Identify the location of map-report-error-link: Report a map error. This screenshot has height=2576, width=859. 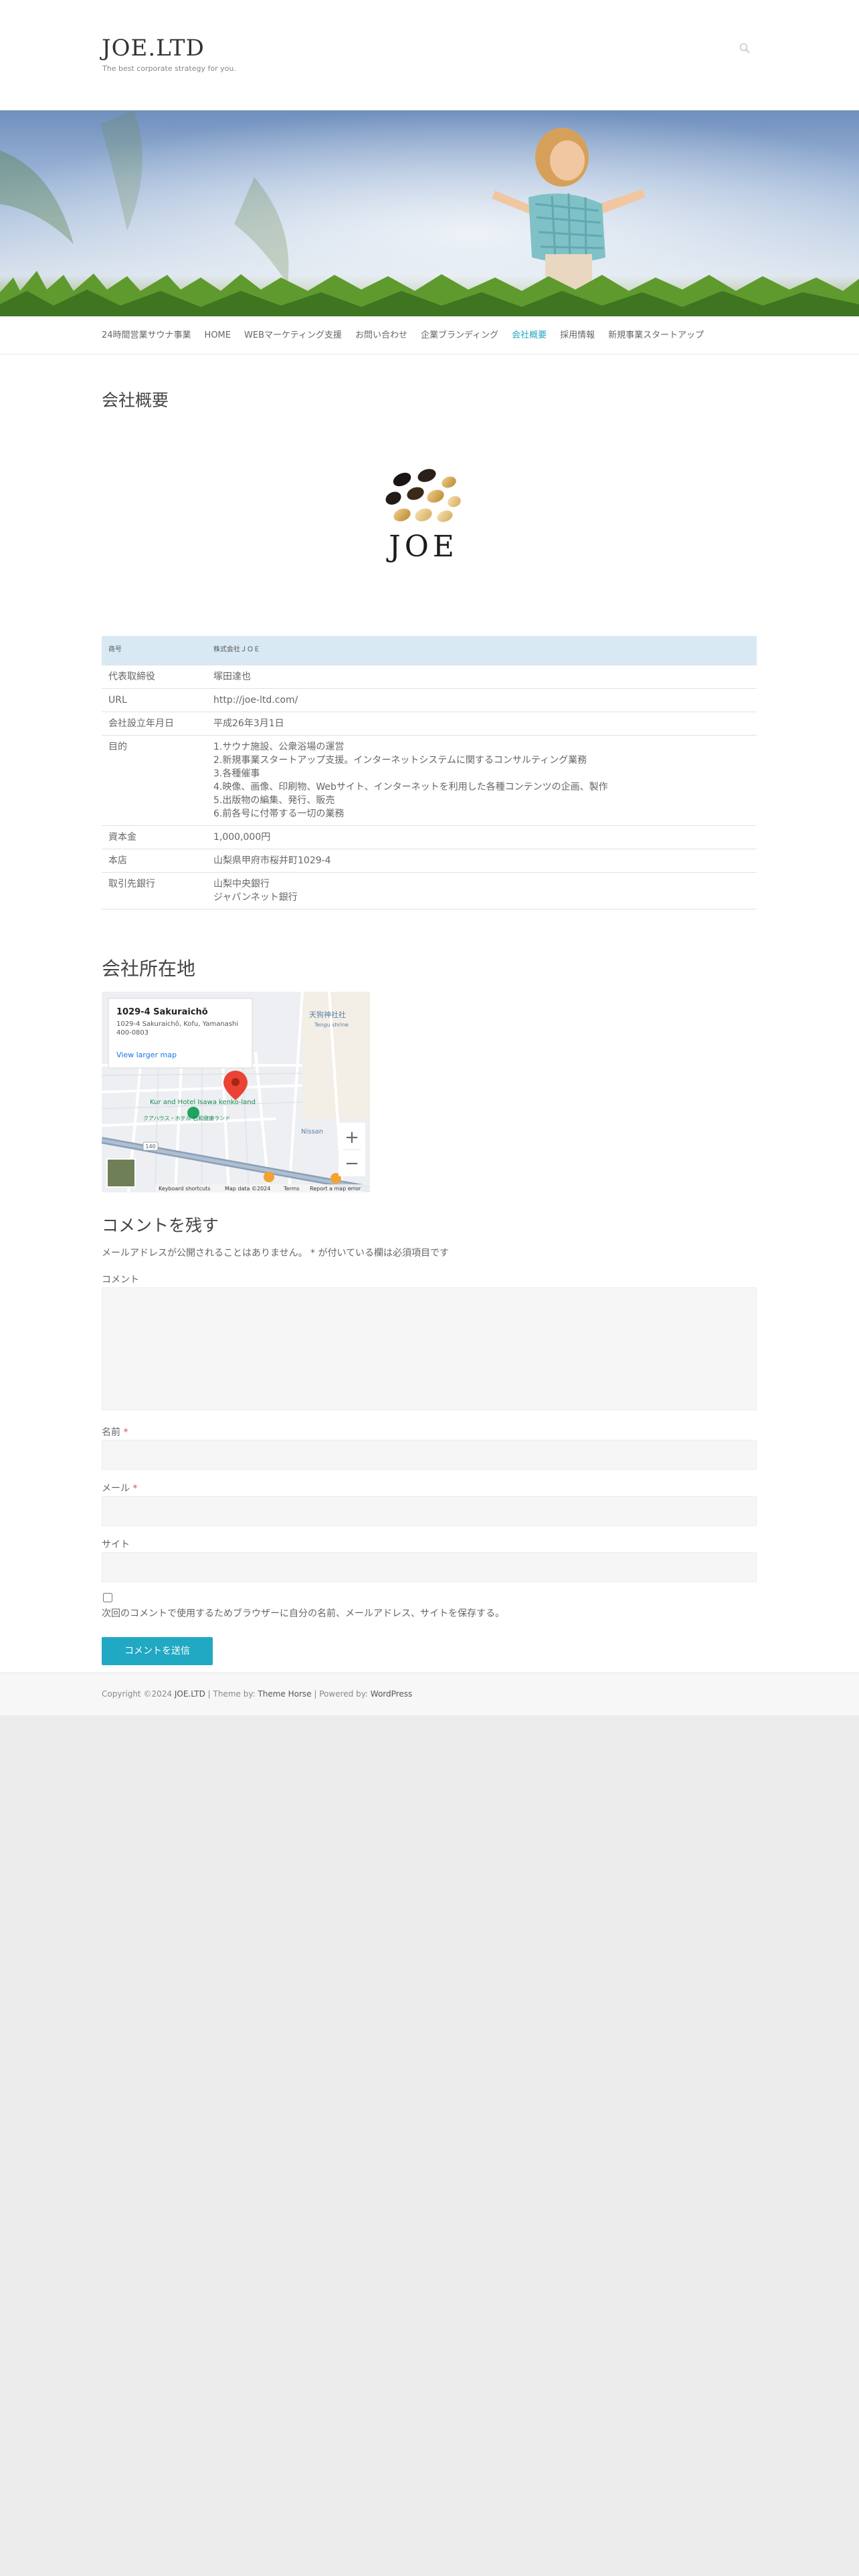
(335, 1189).